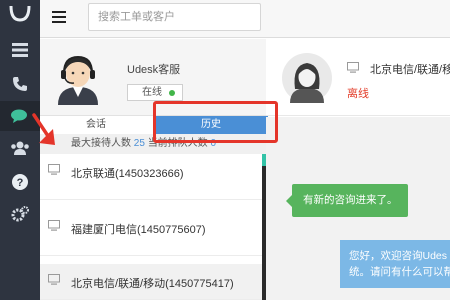 The width and height of the screenshot is (450, 300). What do you see at coordinates (399, 272) in the screenshot?
I see `greeting-line-2: 统。请问有什么可以帮` at bounding box center [399, 272].